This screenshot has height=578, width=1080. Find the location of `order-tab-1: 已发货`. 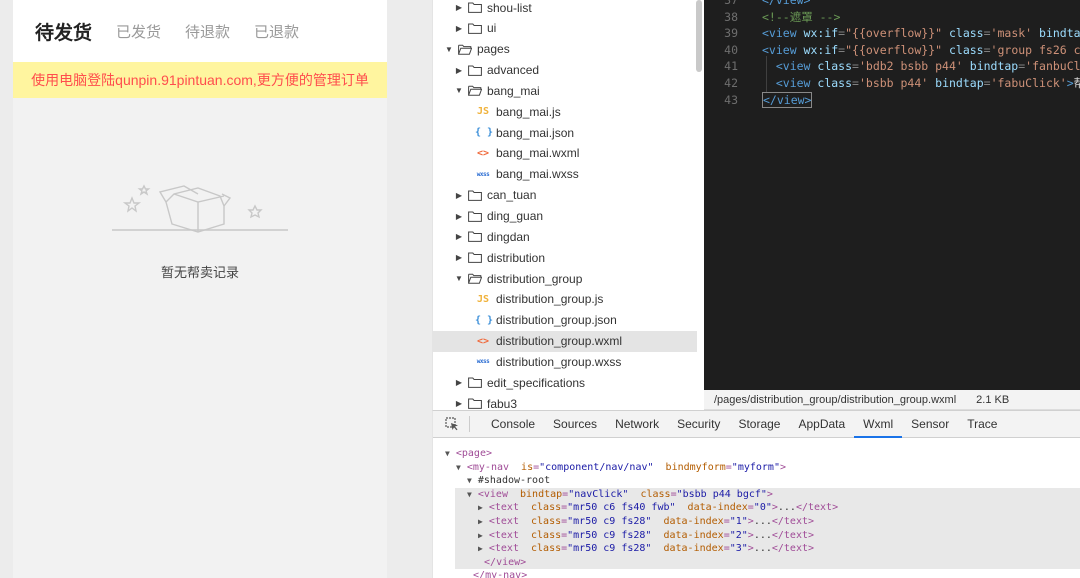

order-tab-1: 已发货 is located at coordinates (138, 31).